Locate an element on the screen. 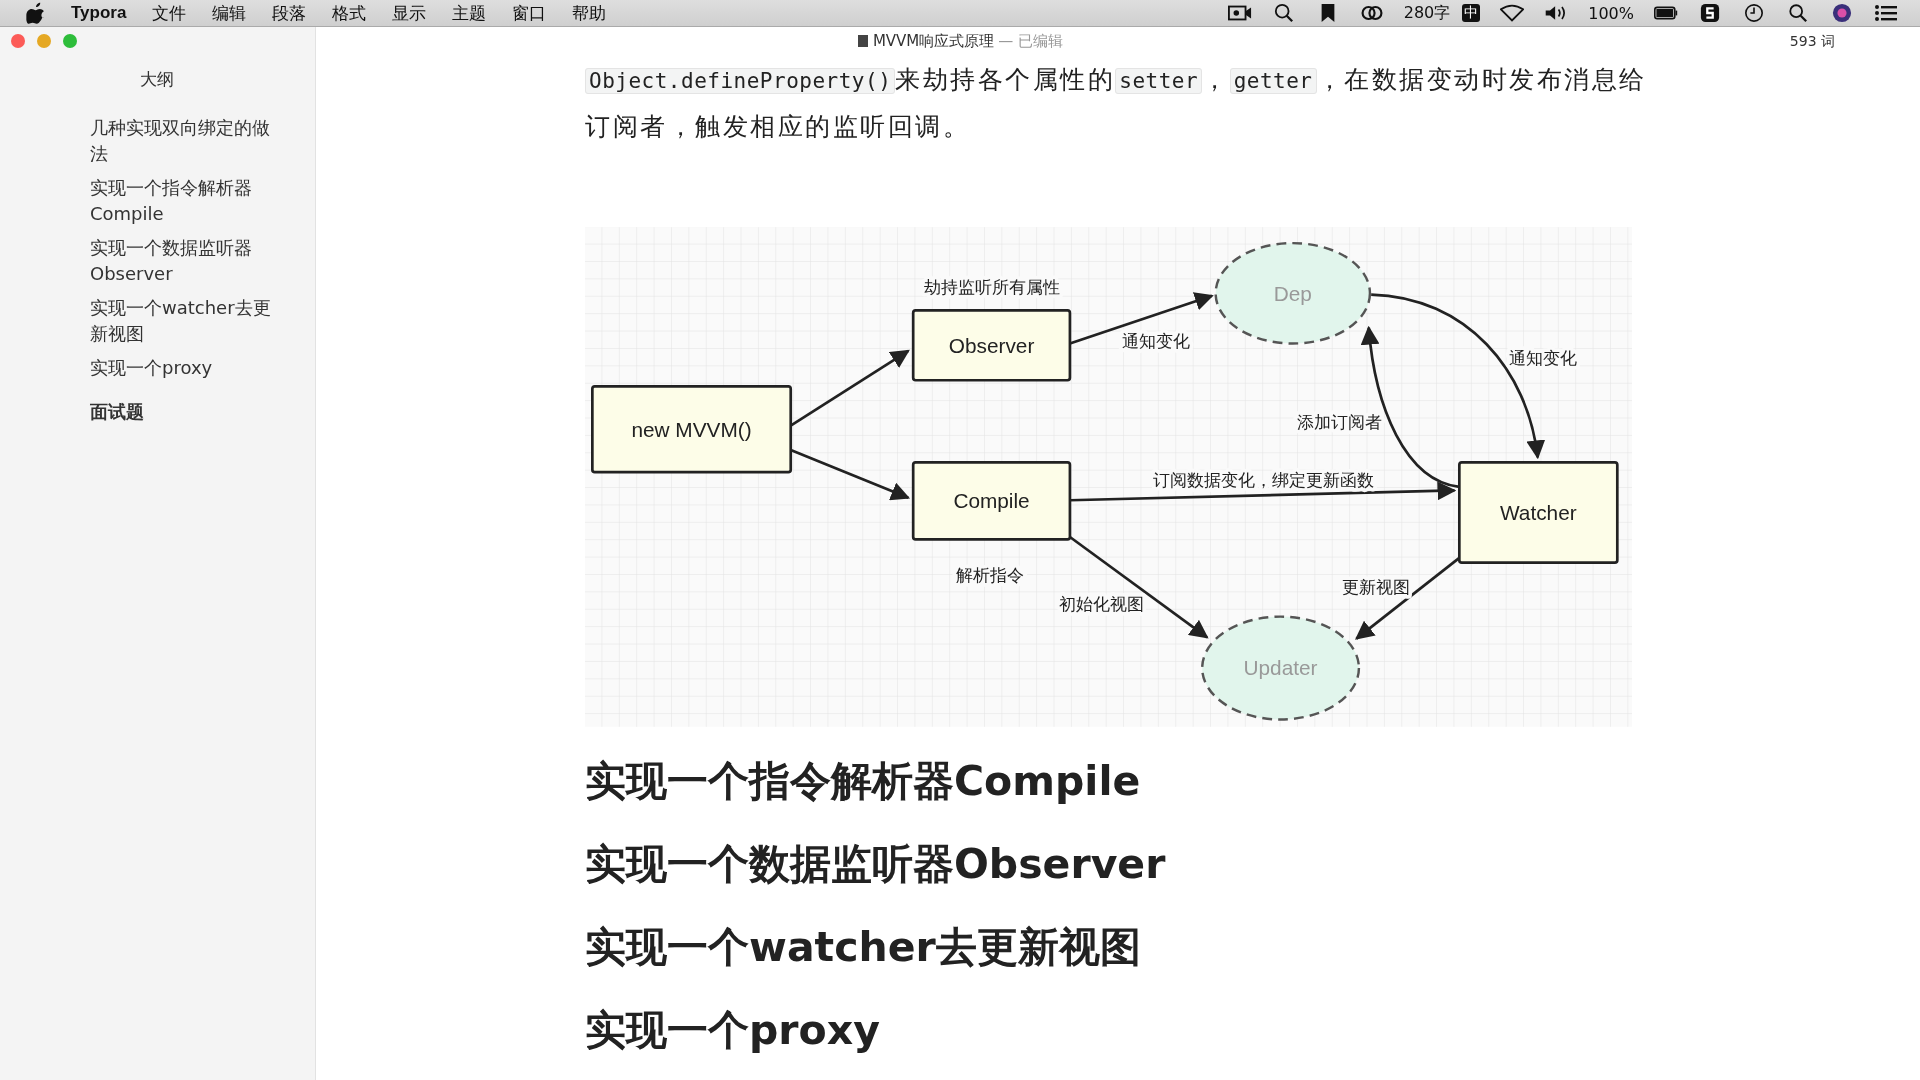 The image size is (1920, 1080). section-heading: 实现一个proxy is located at coordinates (733, 1030).